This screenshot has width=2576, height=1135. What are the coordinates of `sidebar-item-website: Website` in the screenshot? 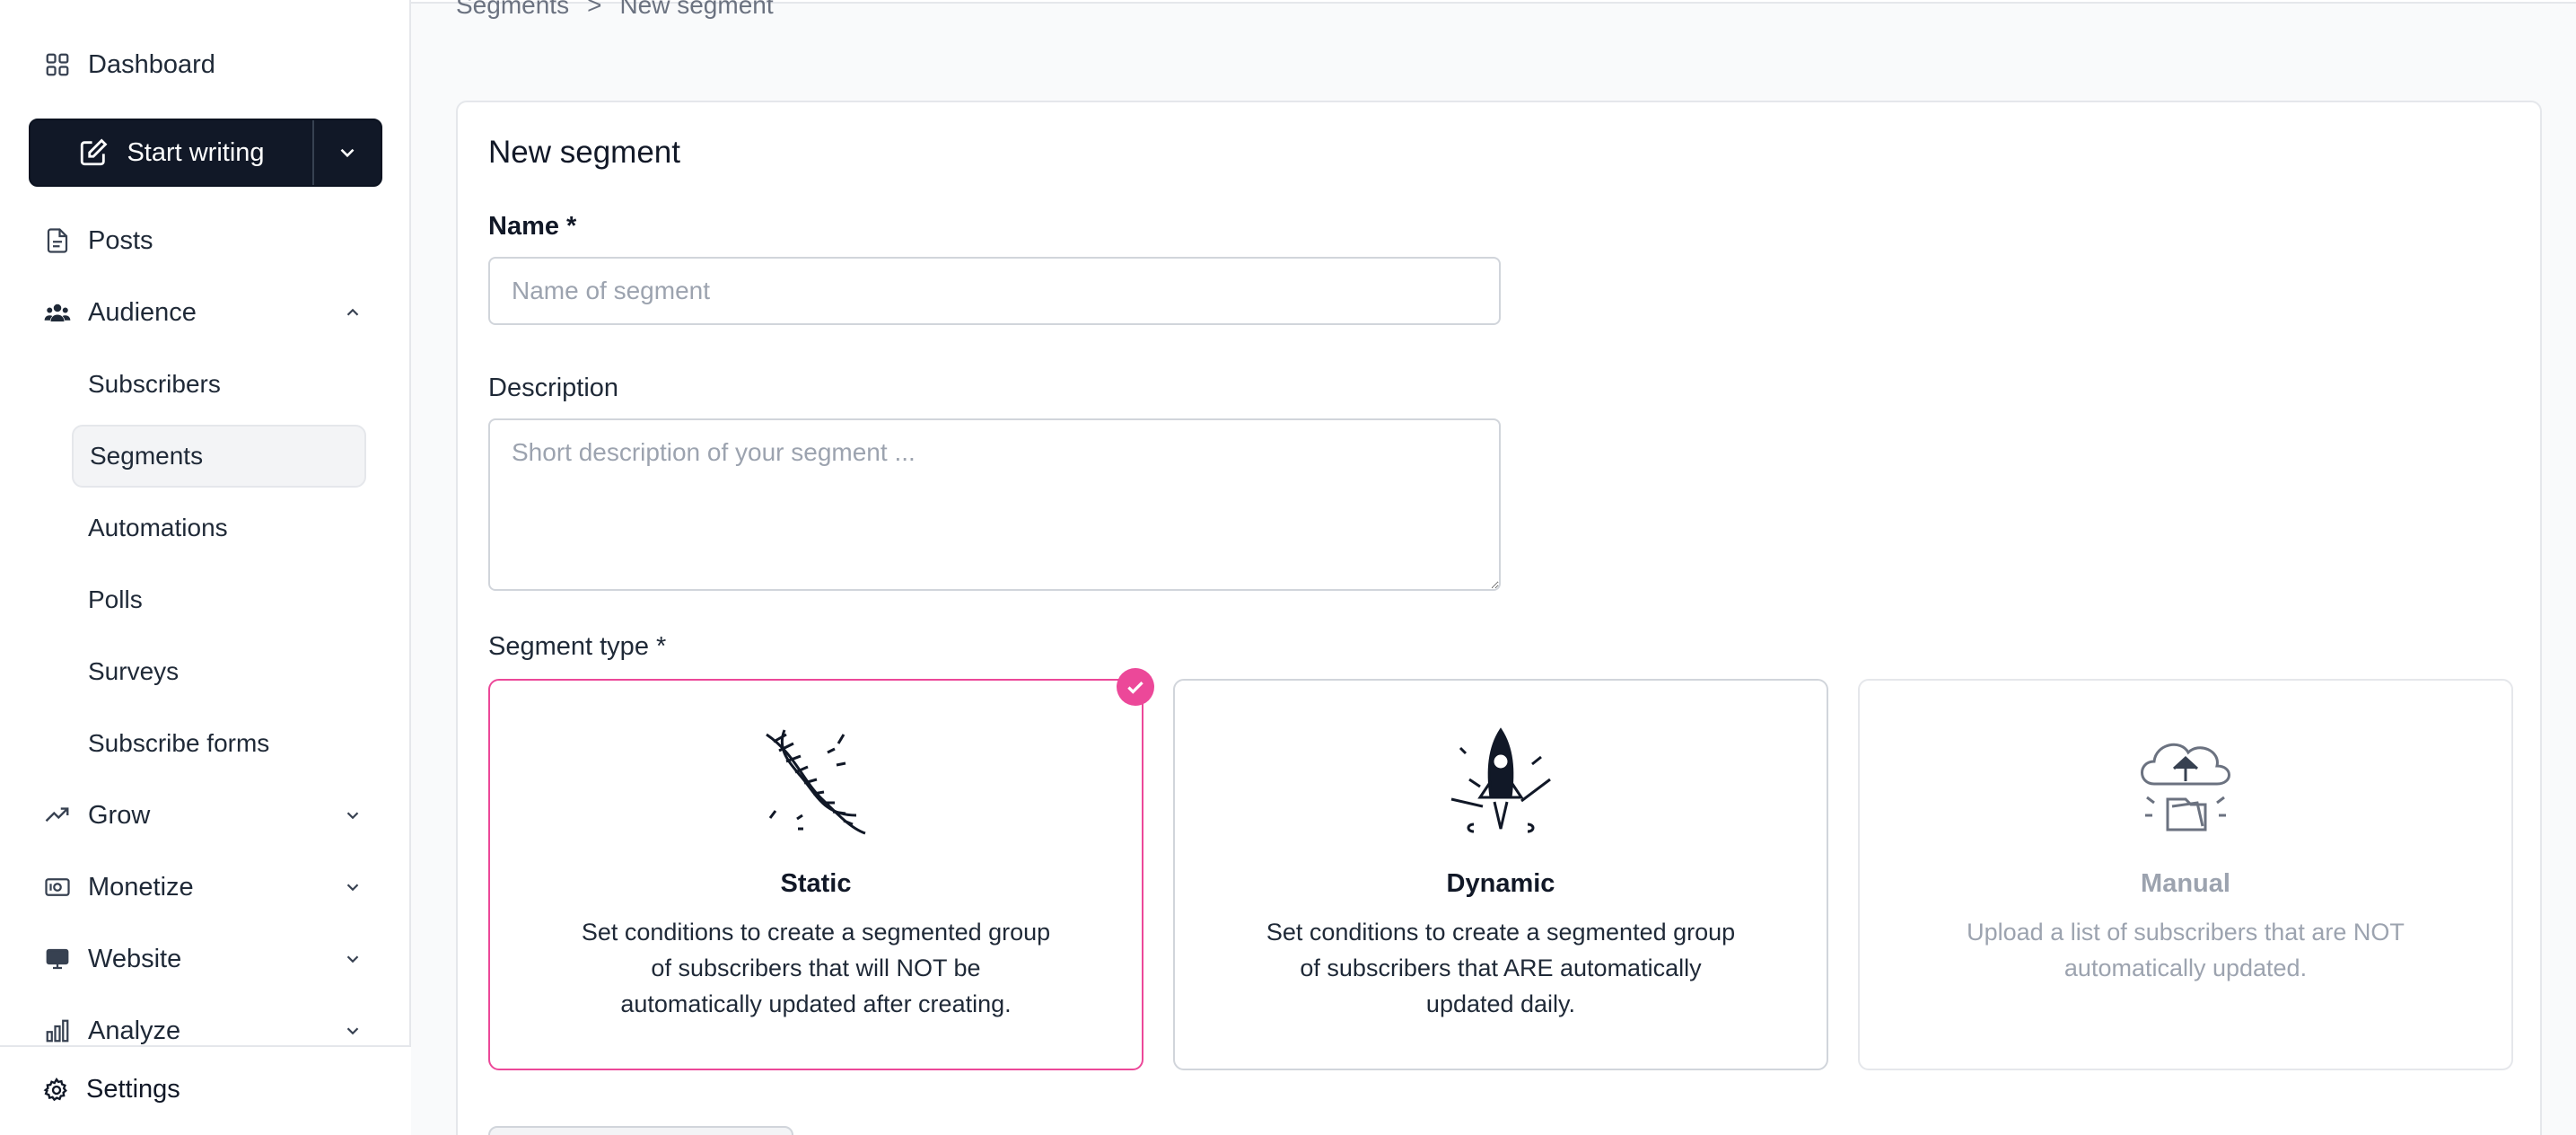 It's located at (112, 959).